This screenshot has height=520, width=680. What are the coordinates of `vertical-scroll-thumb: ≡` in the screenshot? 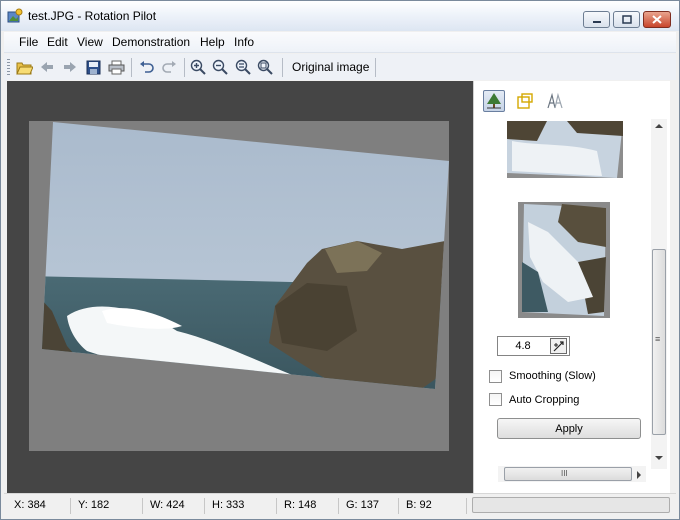 It's located at (659, 342).